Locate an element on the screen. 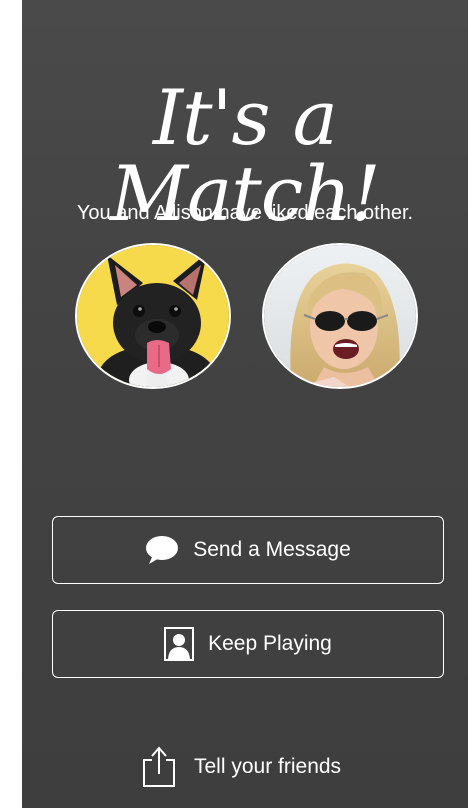 This screenshot has height=808, width=468. user-avatar is located at coordinates (153, 316).